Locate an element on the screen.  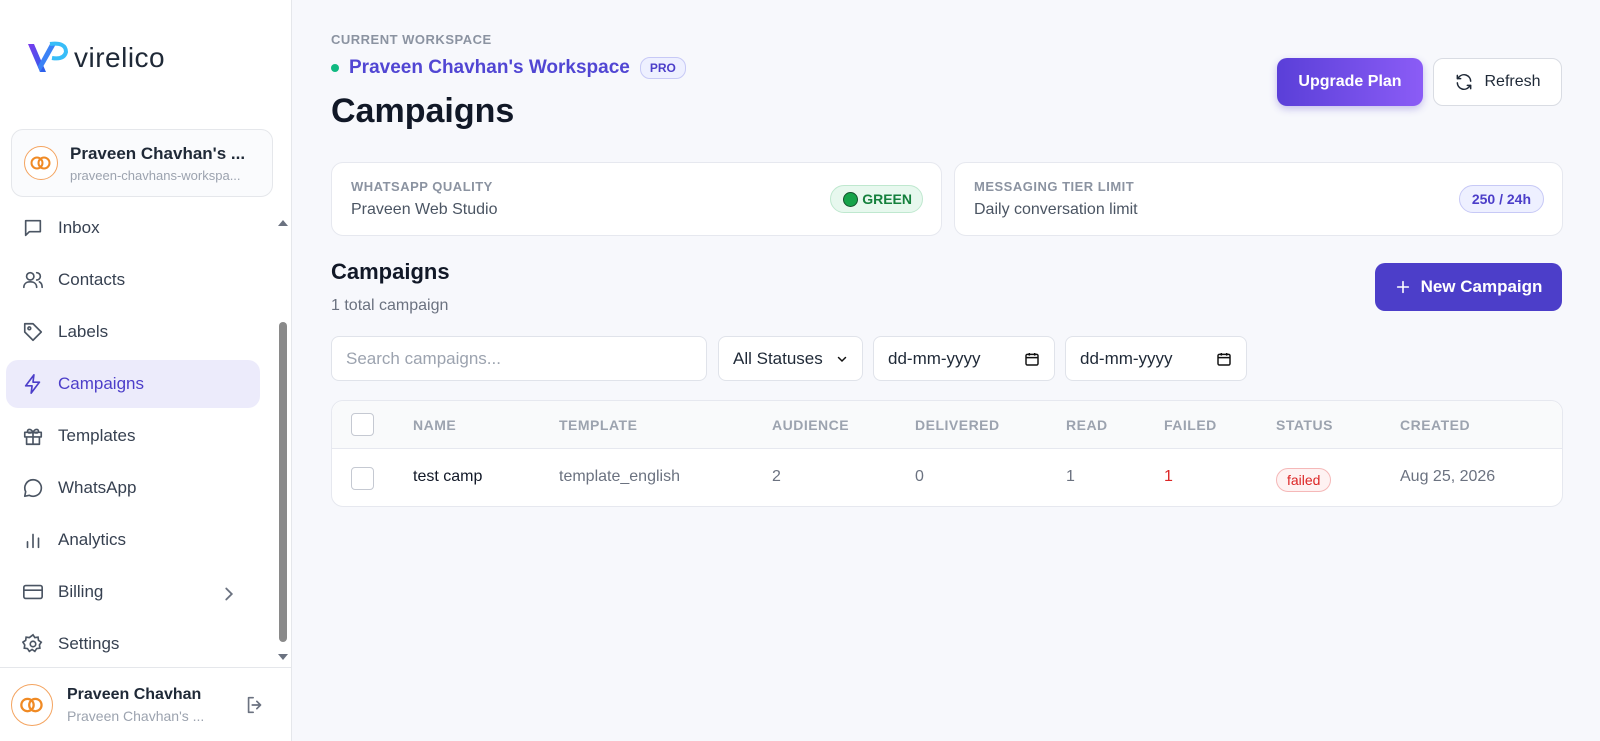
quality-status-text: GREEN is located at coordinates (887, 199).